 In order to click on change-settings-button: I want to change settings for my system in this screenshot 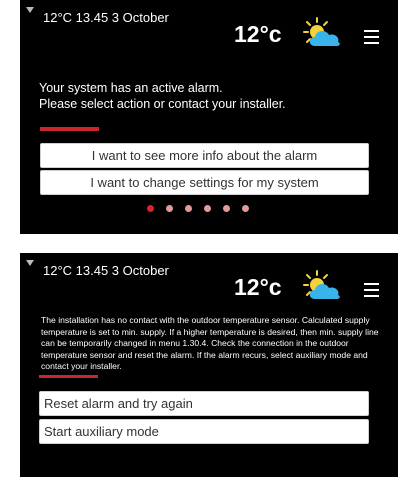, I will do `click(204, 182)`.